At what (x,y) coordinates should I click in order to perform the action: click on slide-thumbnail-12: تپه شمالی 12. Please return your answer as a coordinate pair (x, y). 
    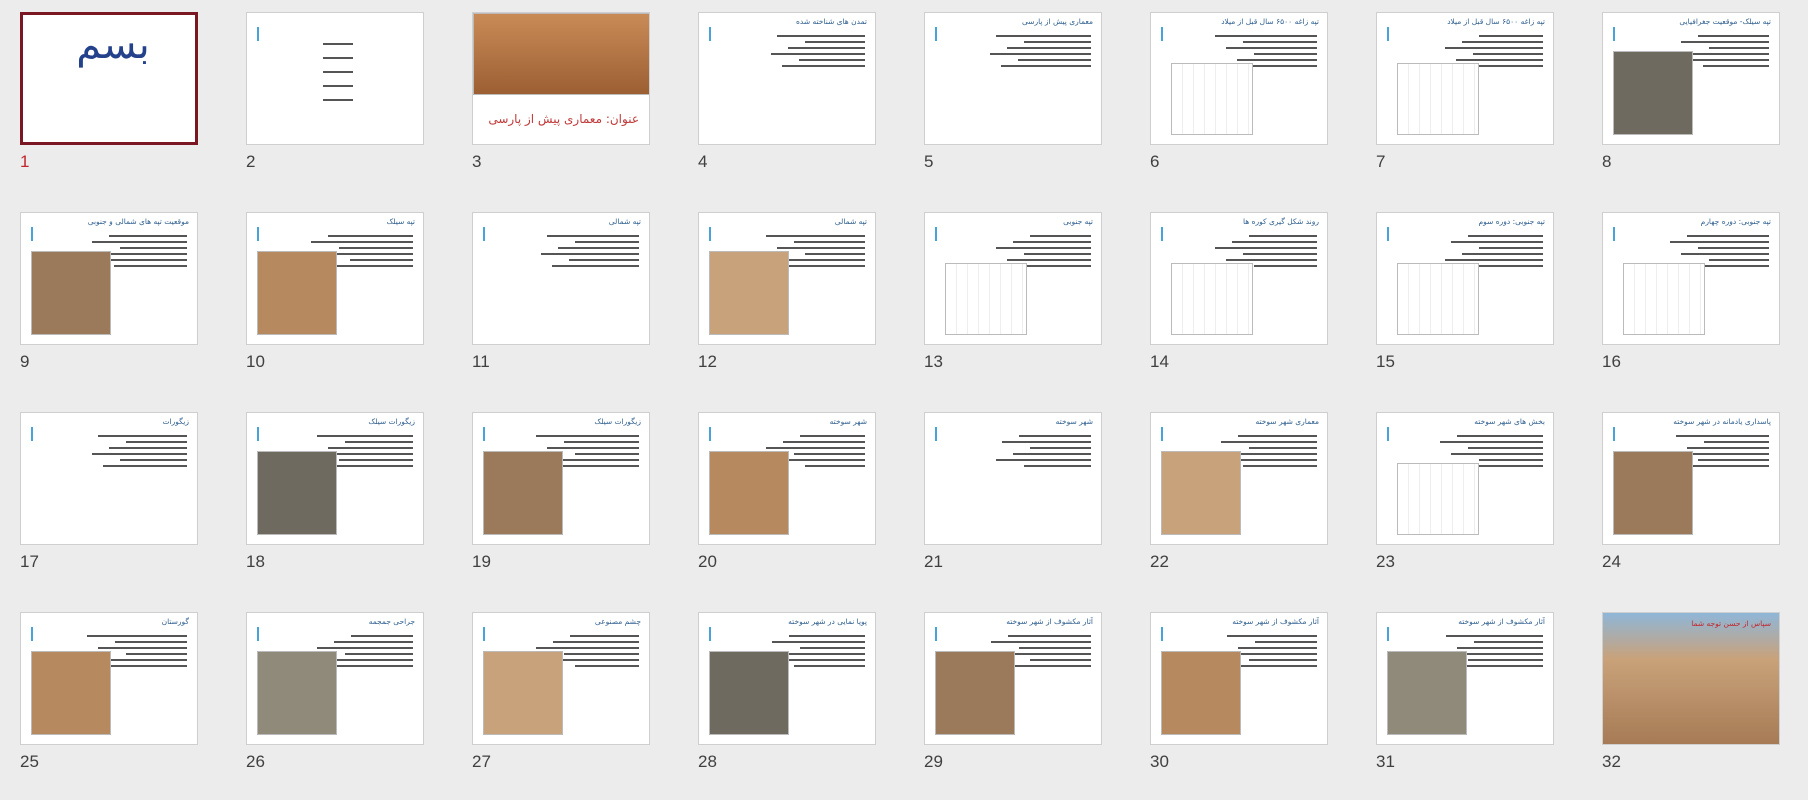
    Looking at the image, I should click on (788, 300).